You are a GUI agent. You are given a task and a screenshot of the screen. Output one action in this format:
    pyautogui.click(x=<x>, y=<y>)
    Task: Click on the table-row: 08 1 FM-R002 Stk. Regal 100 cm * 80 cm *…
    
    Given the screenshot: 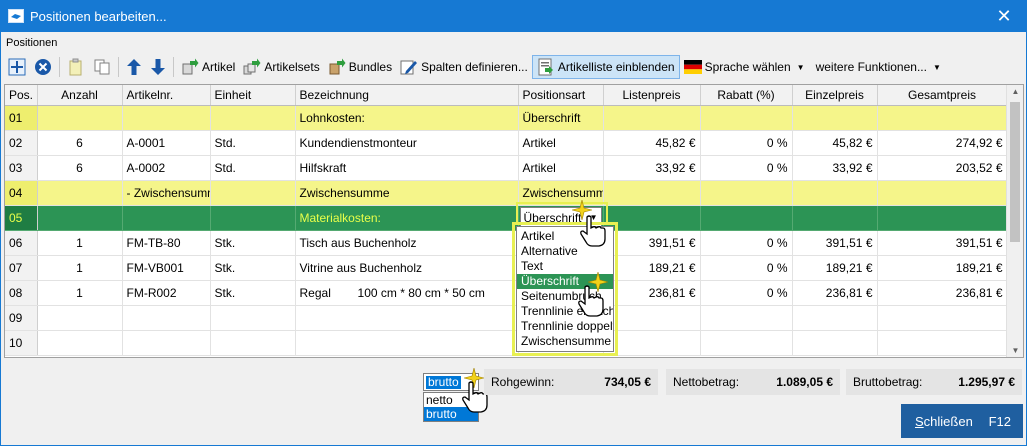 What is the action you would take?
    pyautogui.click(x=506, y=293)
    